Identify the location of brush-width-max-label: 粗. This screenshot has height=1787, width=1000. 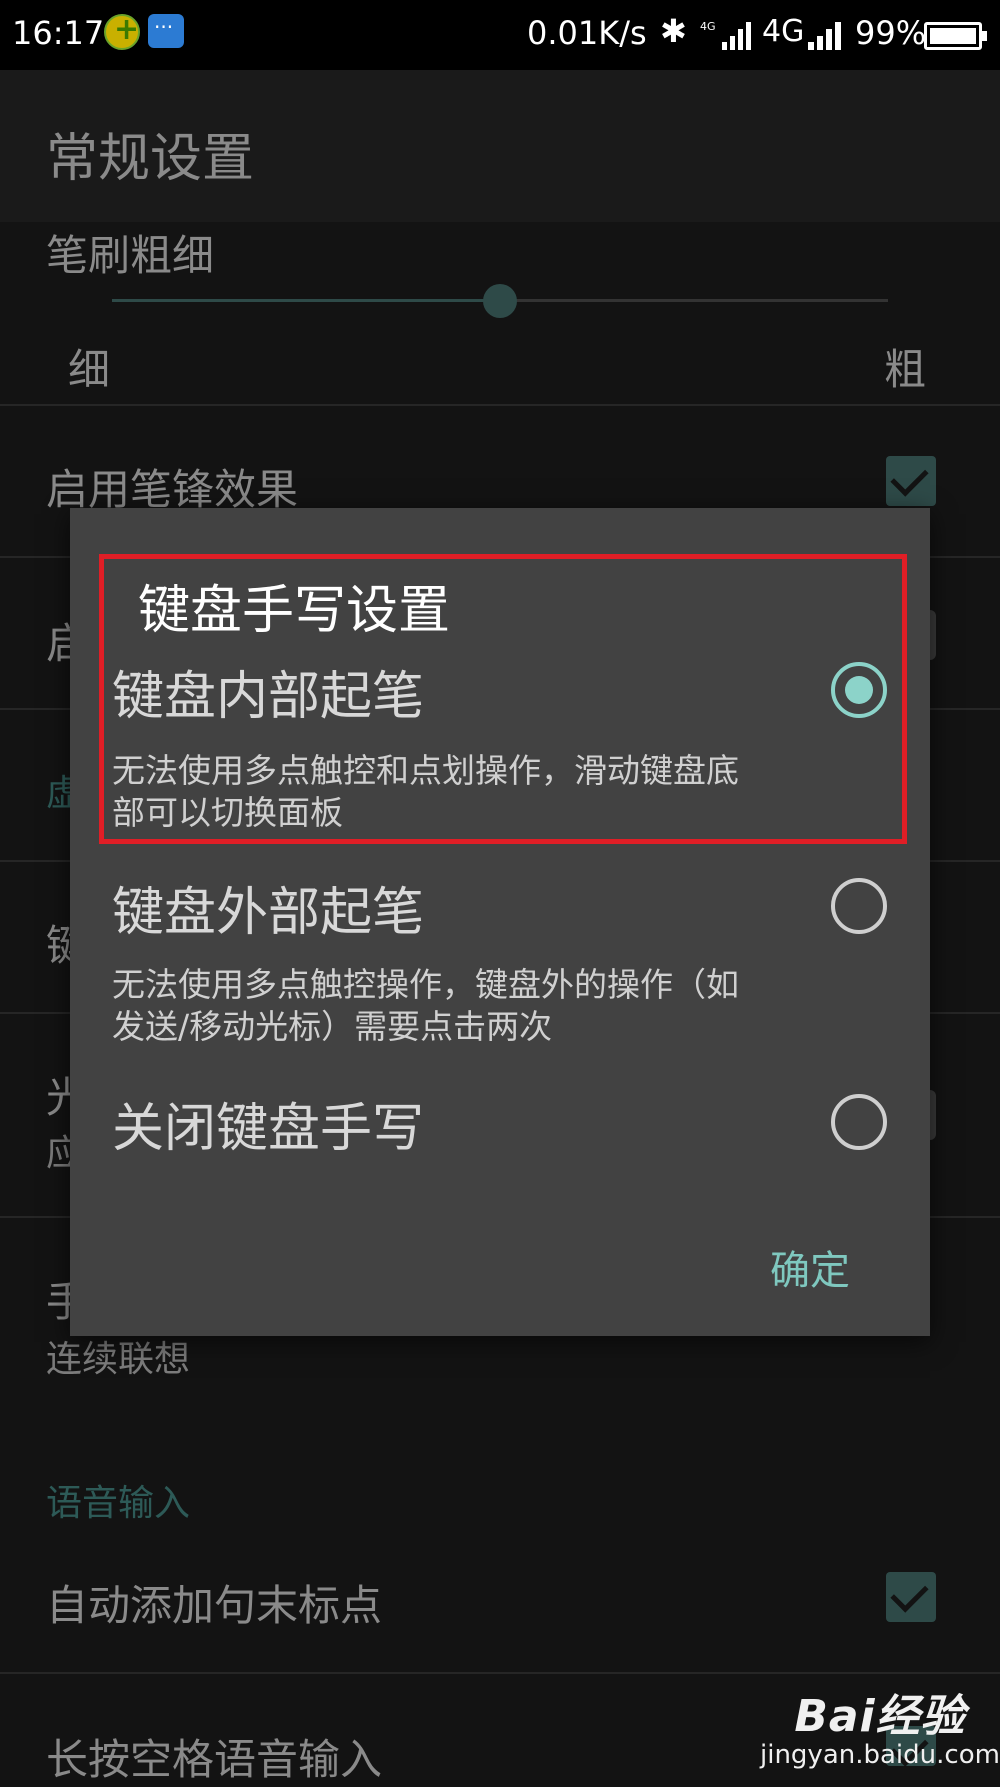
(905, 369).